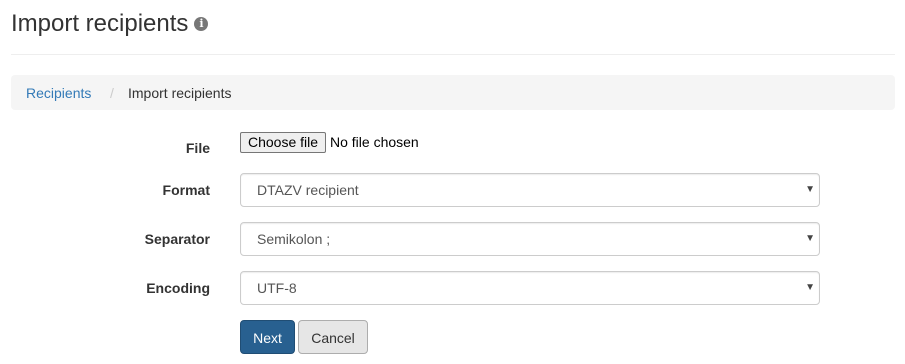  I want to click on format-label: Format, so click(186, 190).